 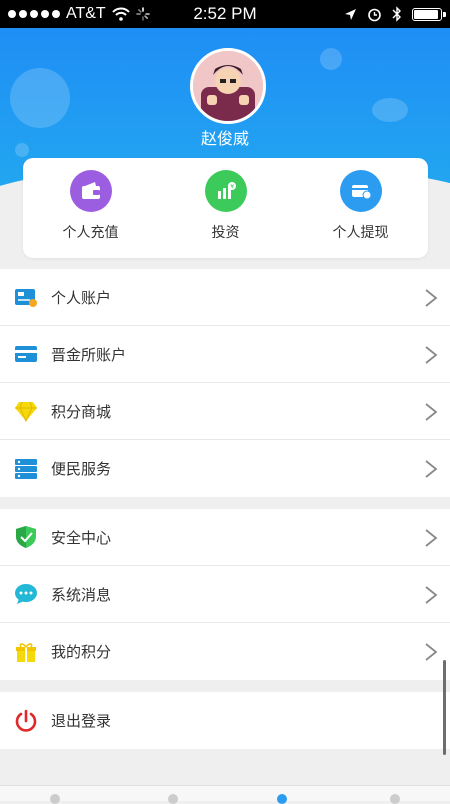 I want to click on bank-card-icon, so click(x=26, y=354).